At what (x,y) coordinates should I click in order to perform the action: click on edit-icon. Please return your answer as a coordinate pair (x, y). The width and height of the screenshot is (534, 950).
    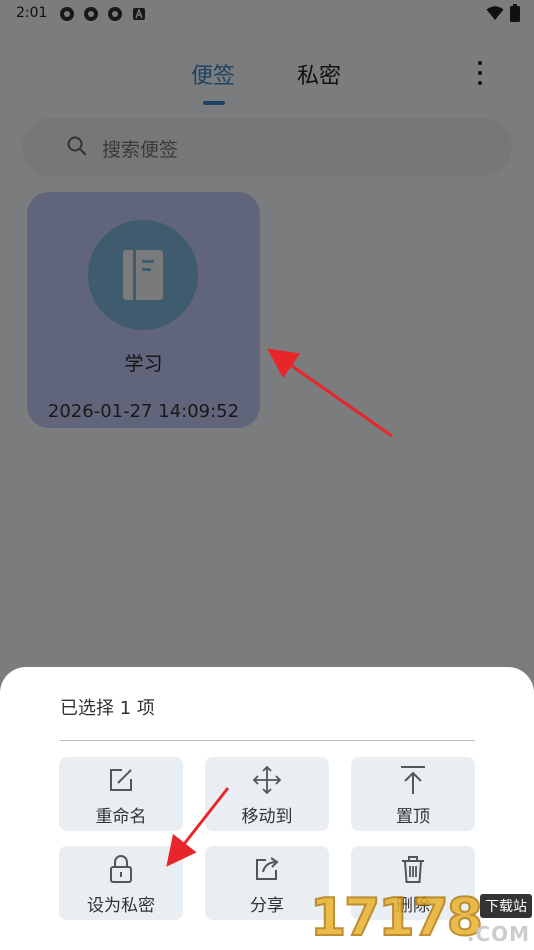
    Looking at the image, I should click on (121, 780).